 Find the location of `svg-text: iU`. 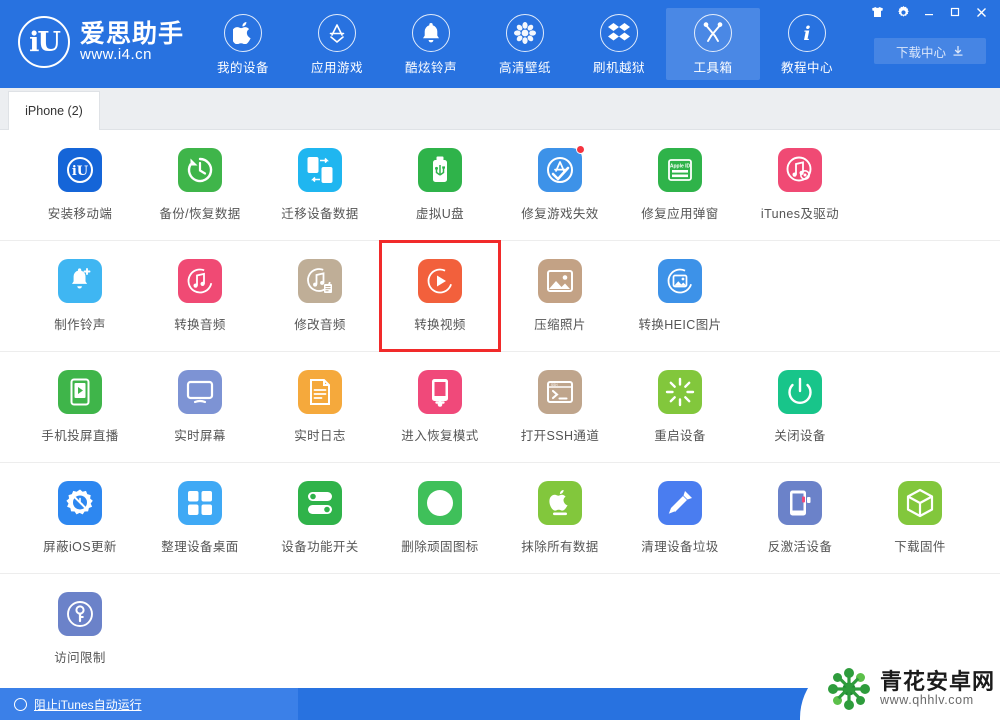

svg-text: iU is located at coordinates (80, 171).